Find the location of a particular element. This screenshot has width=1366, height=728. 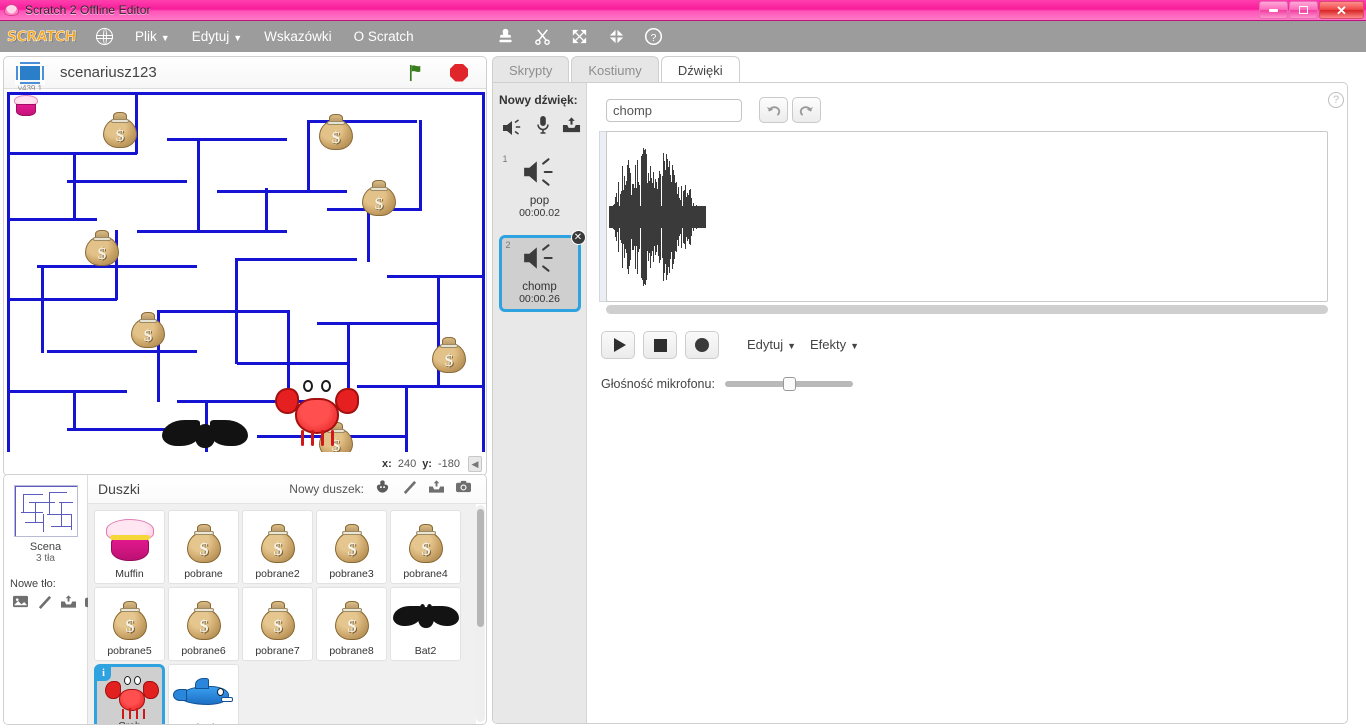

sprite-cell: $ pobrane7 is located at coordinates (277, 624).